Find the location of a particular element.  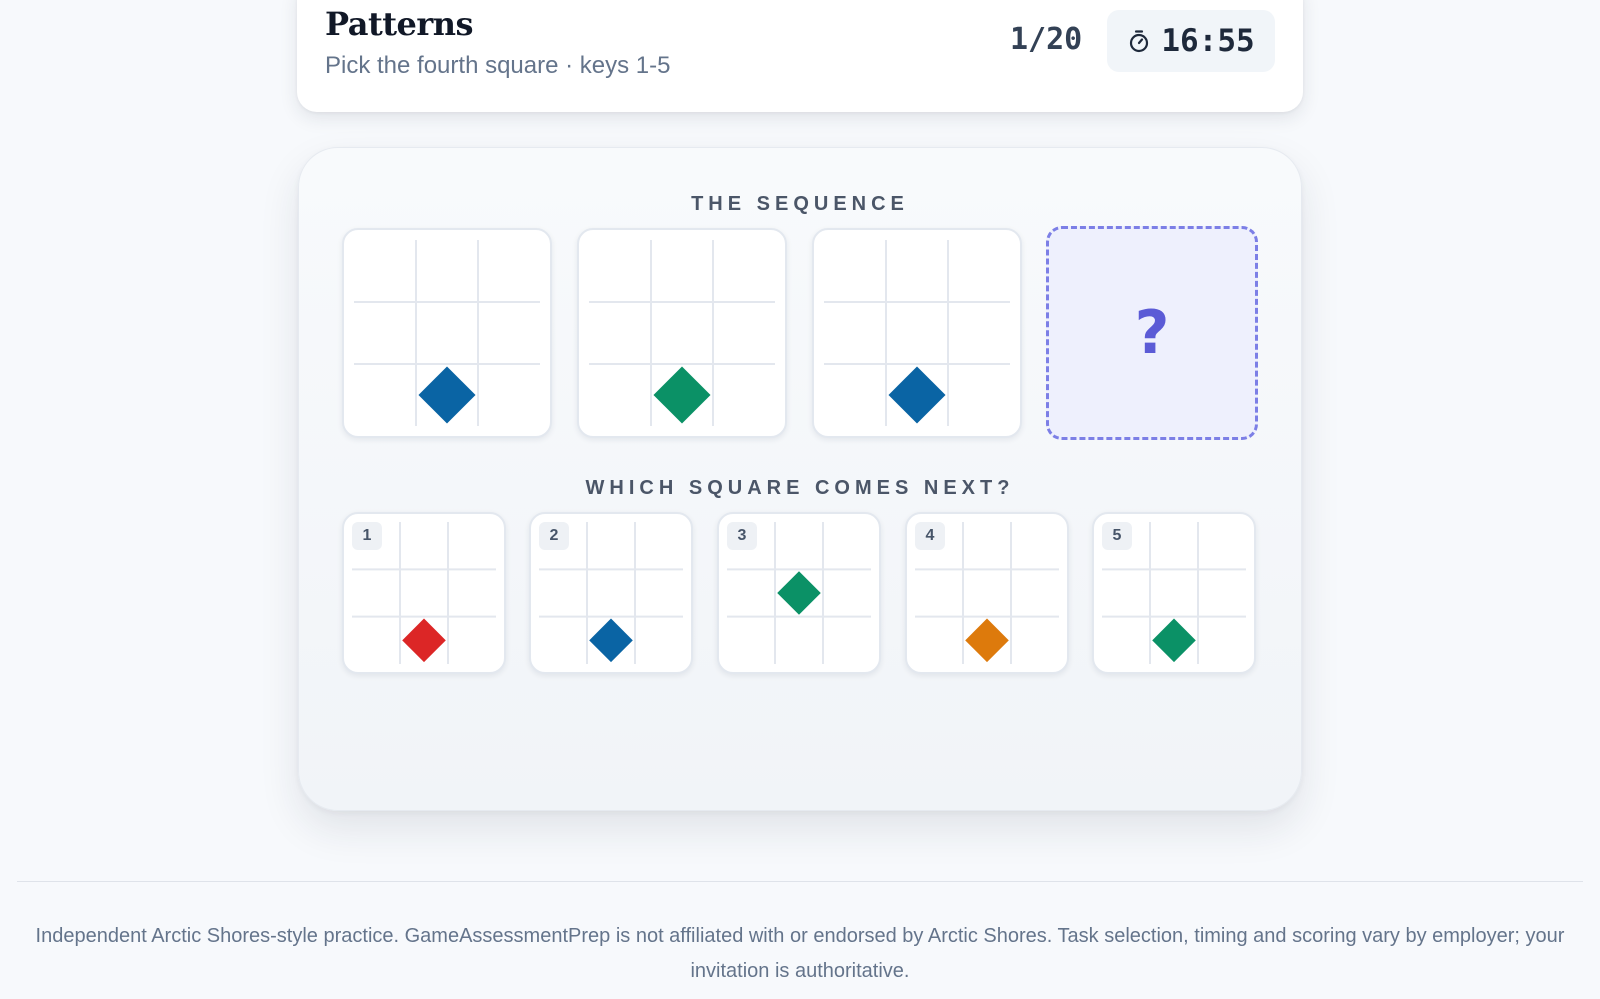

question-label: WHICH SQUARE COMES NEXT? is located at coordinates (800, 488).